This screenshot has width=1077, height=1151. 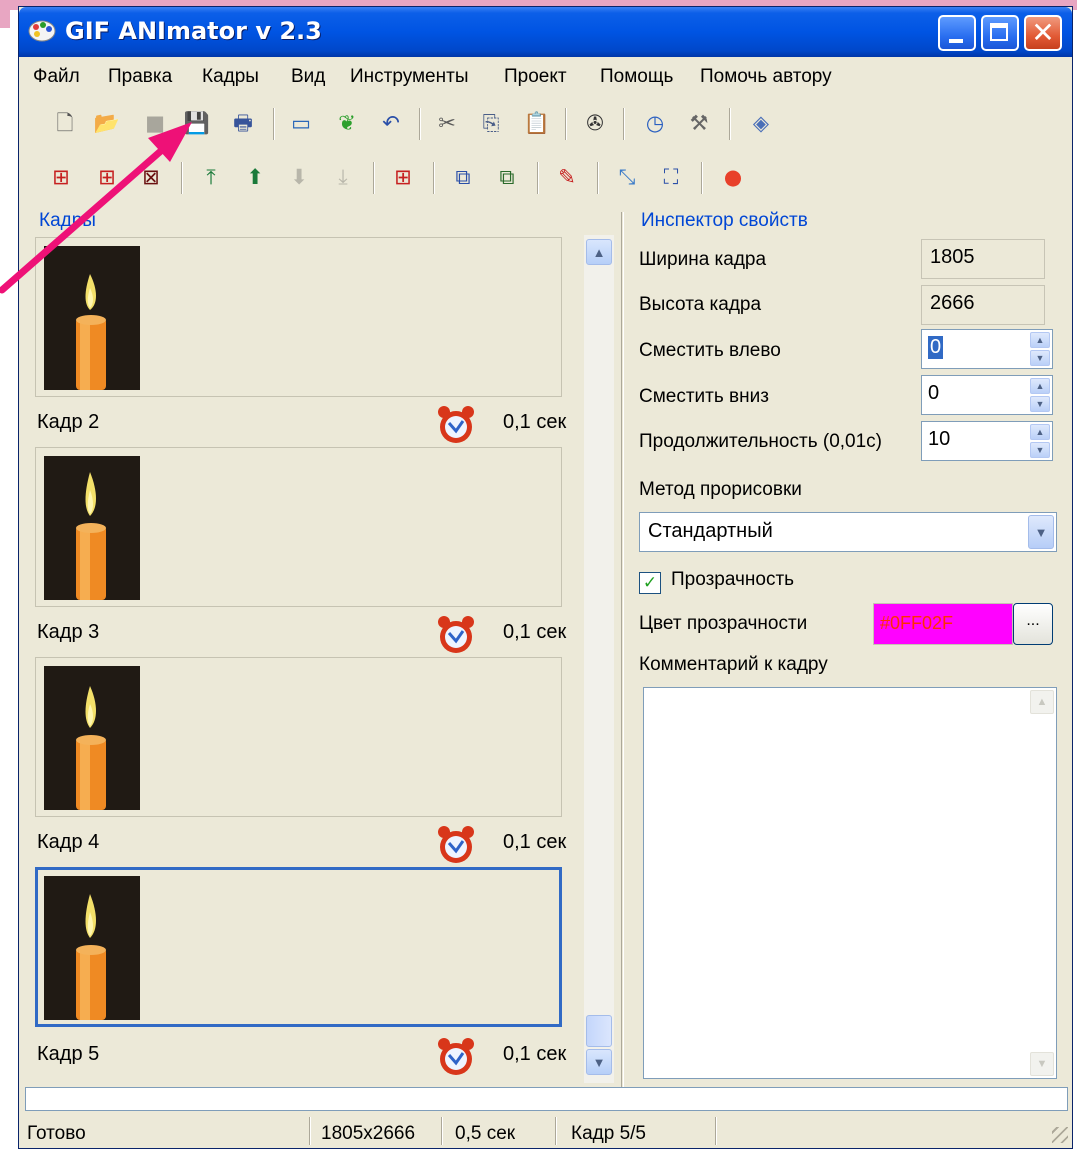 I want to click on move-up-icon: ⬆, so click(x=255, y=177).